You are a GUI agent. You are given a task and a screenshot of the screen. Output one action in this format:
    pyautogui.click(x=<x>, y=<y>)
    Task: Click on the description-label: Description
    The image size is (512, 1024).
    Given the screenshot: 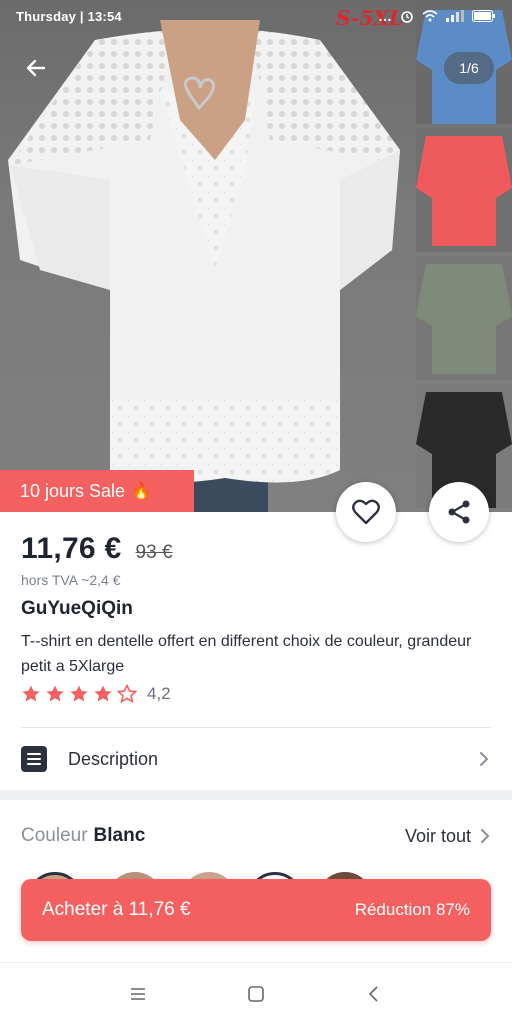 What is the action you would take?
    pyautogui.click(x=113, y=758)
    